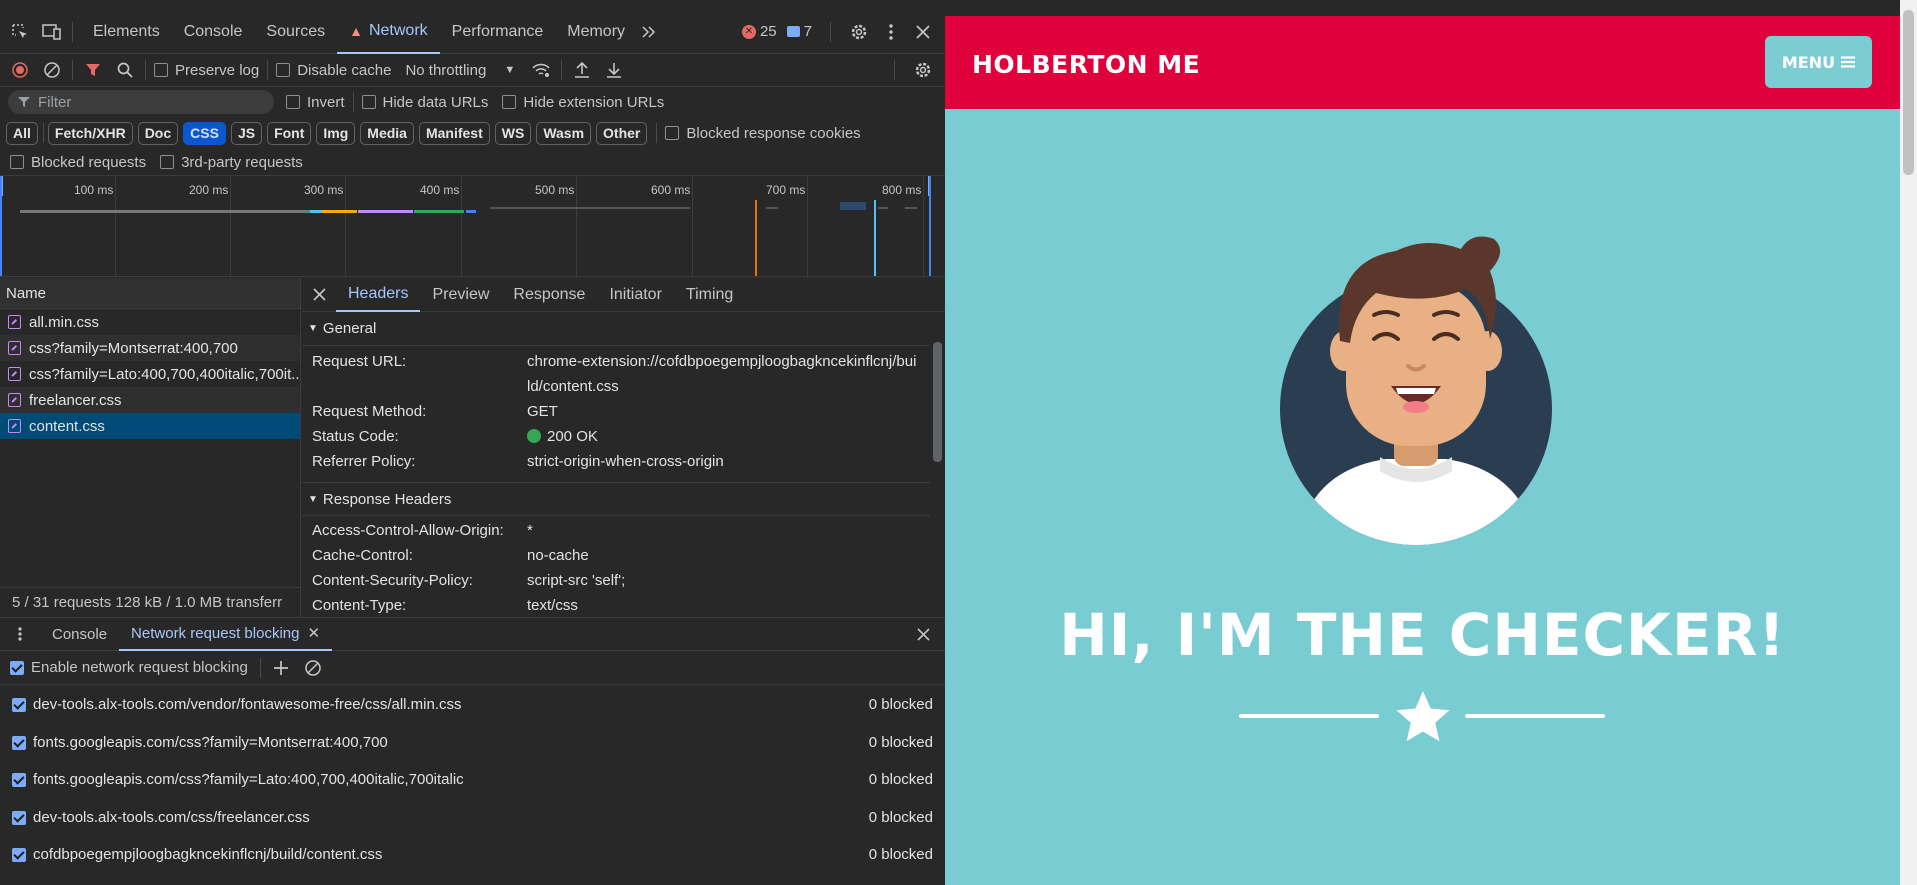 This screenshot has height=885, width=1917. What do you see at coordinates (315, 102) in the screenshot?
I see `invert-checkbox: Invert` at bounding box center [315, 102].